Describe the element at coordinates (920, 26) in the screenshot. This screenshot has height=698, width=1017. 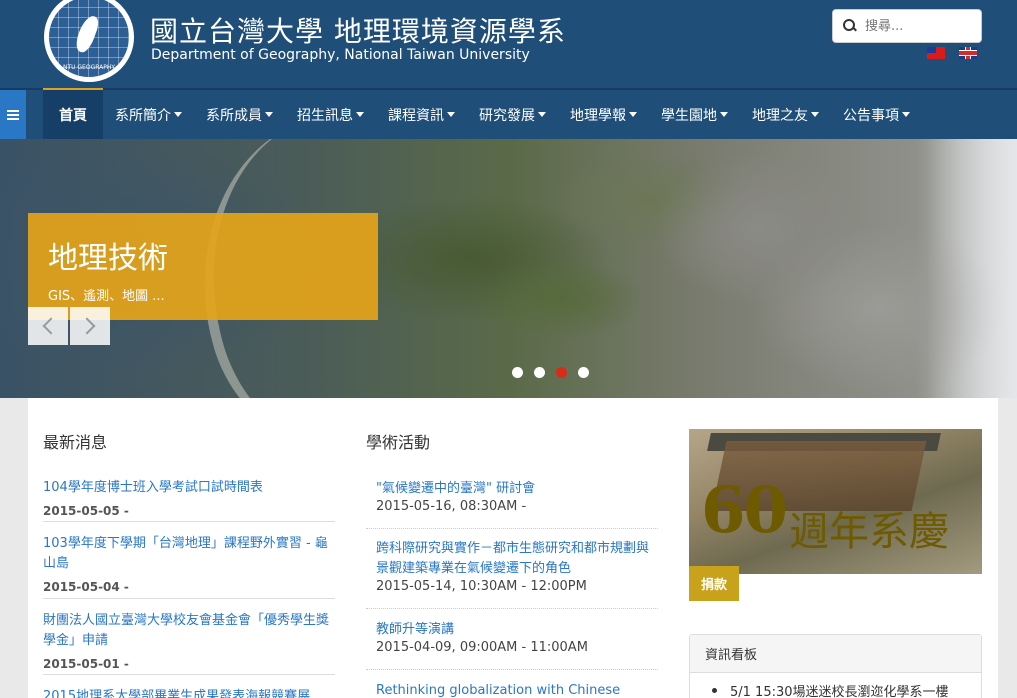
I see `search-input` at that location.